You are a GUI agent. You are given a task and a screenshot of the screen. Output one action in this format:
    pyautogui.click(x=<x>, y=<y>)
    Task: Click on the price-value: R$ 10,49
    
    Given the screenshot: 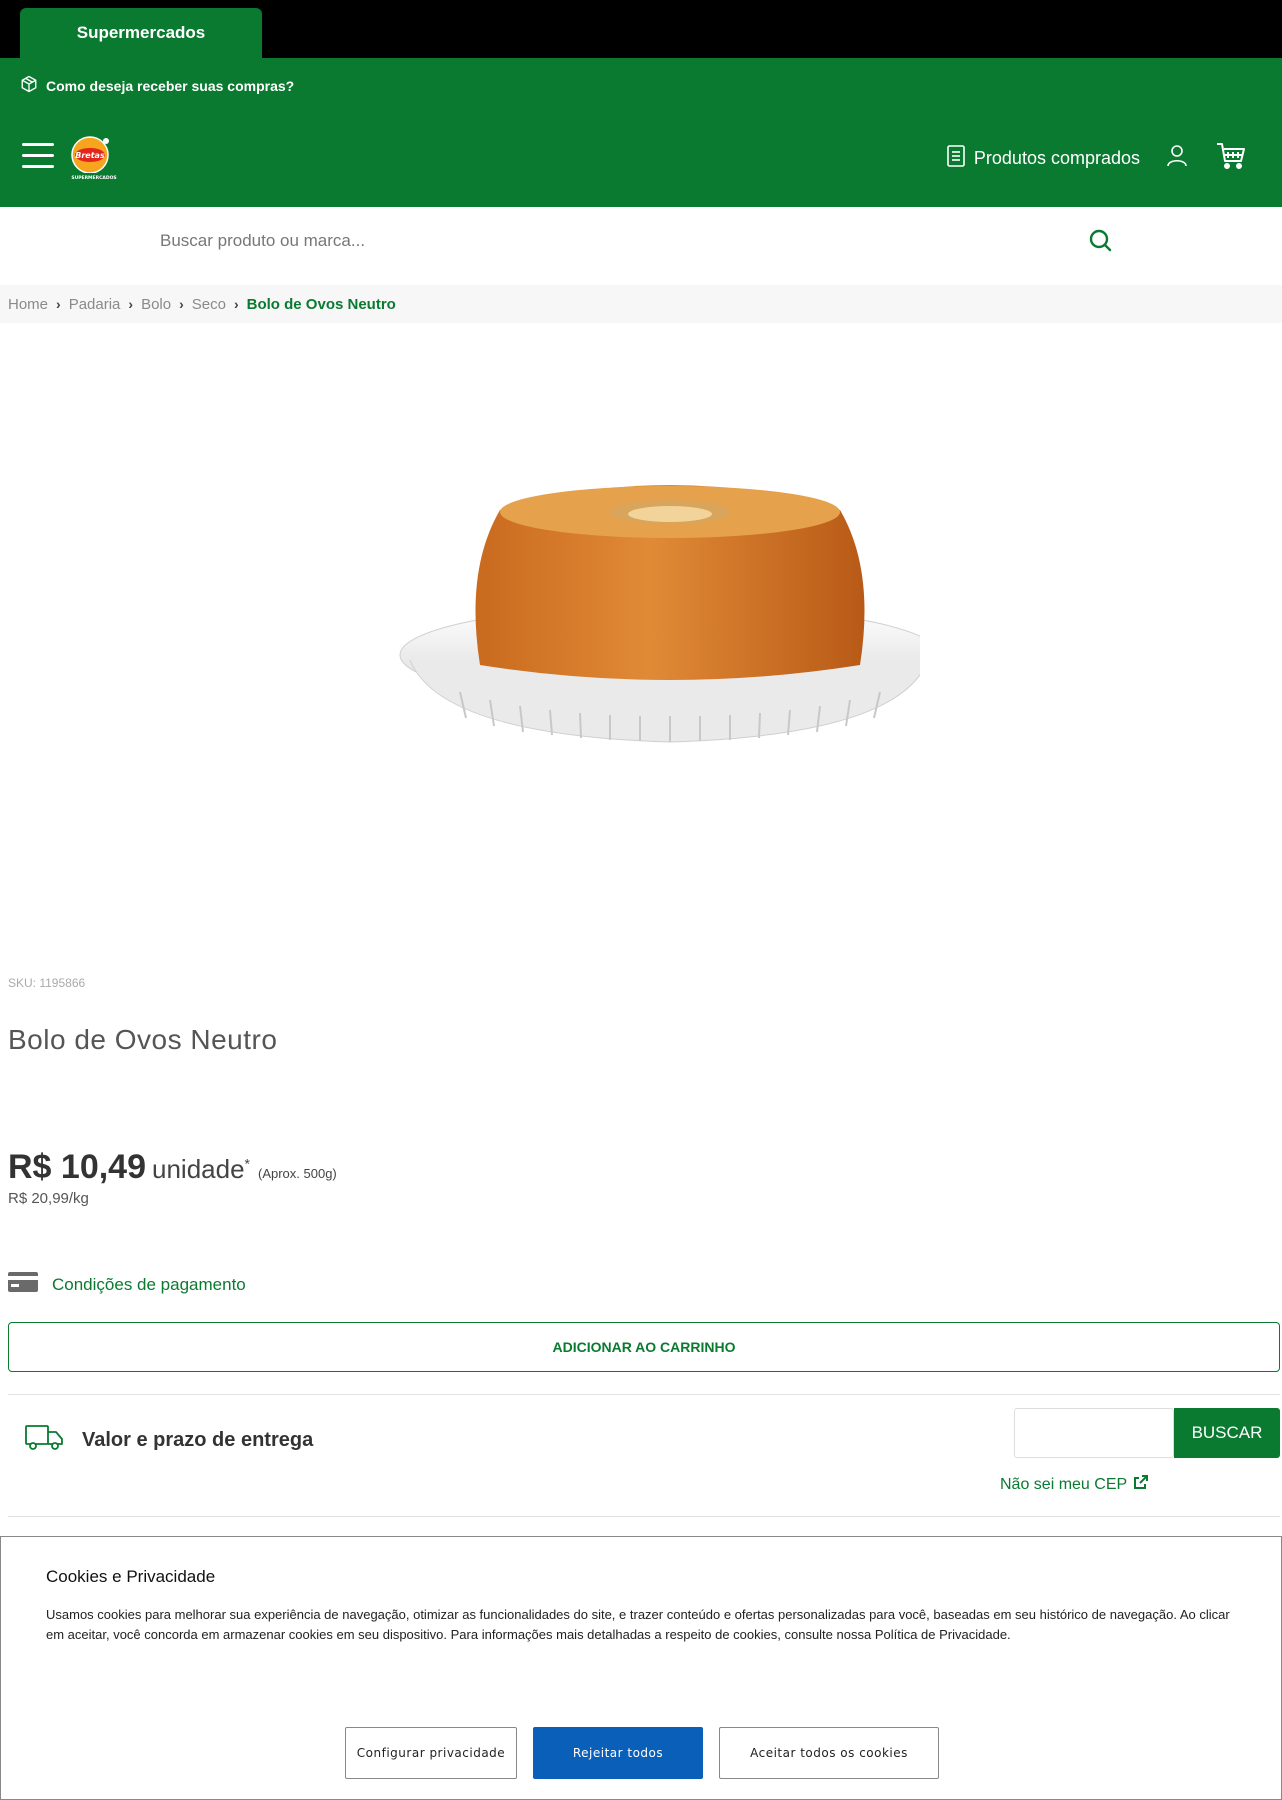 What is the action you would take?
    pyautogui.click(x=77, y=1167)
    